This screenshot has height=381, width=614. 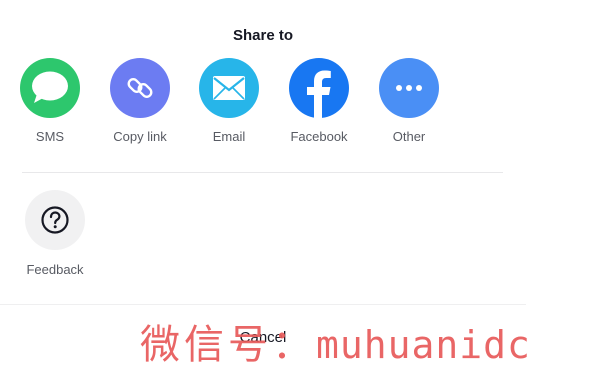 I want to click on share-item-sms: SMS, so click(x=50, y=106).